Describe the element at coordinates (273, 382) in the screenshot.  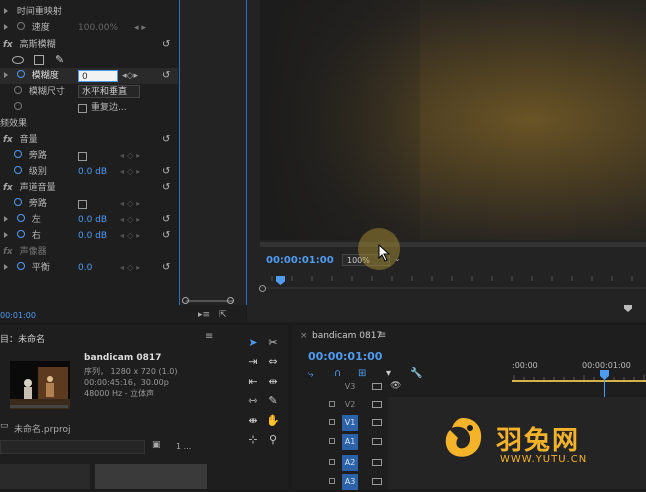
I see `rolling-edit-icon: ⇹` at that location.